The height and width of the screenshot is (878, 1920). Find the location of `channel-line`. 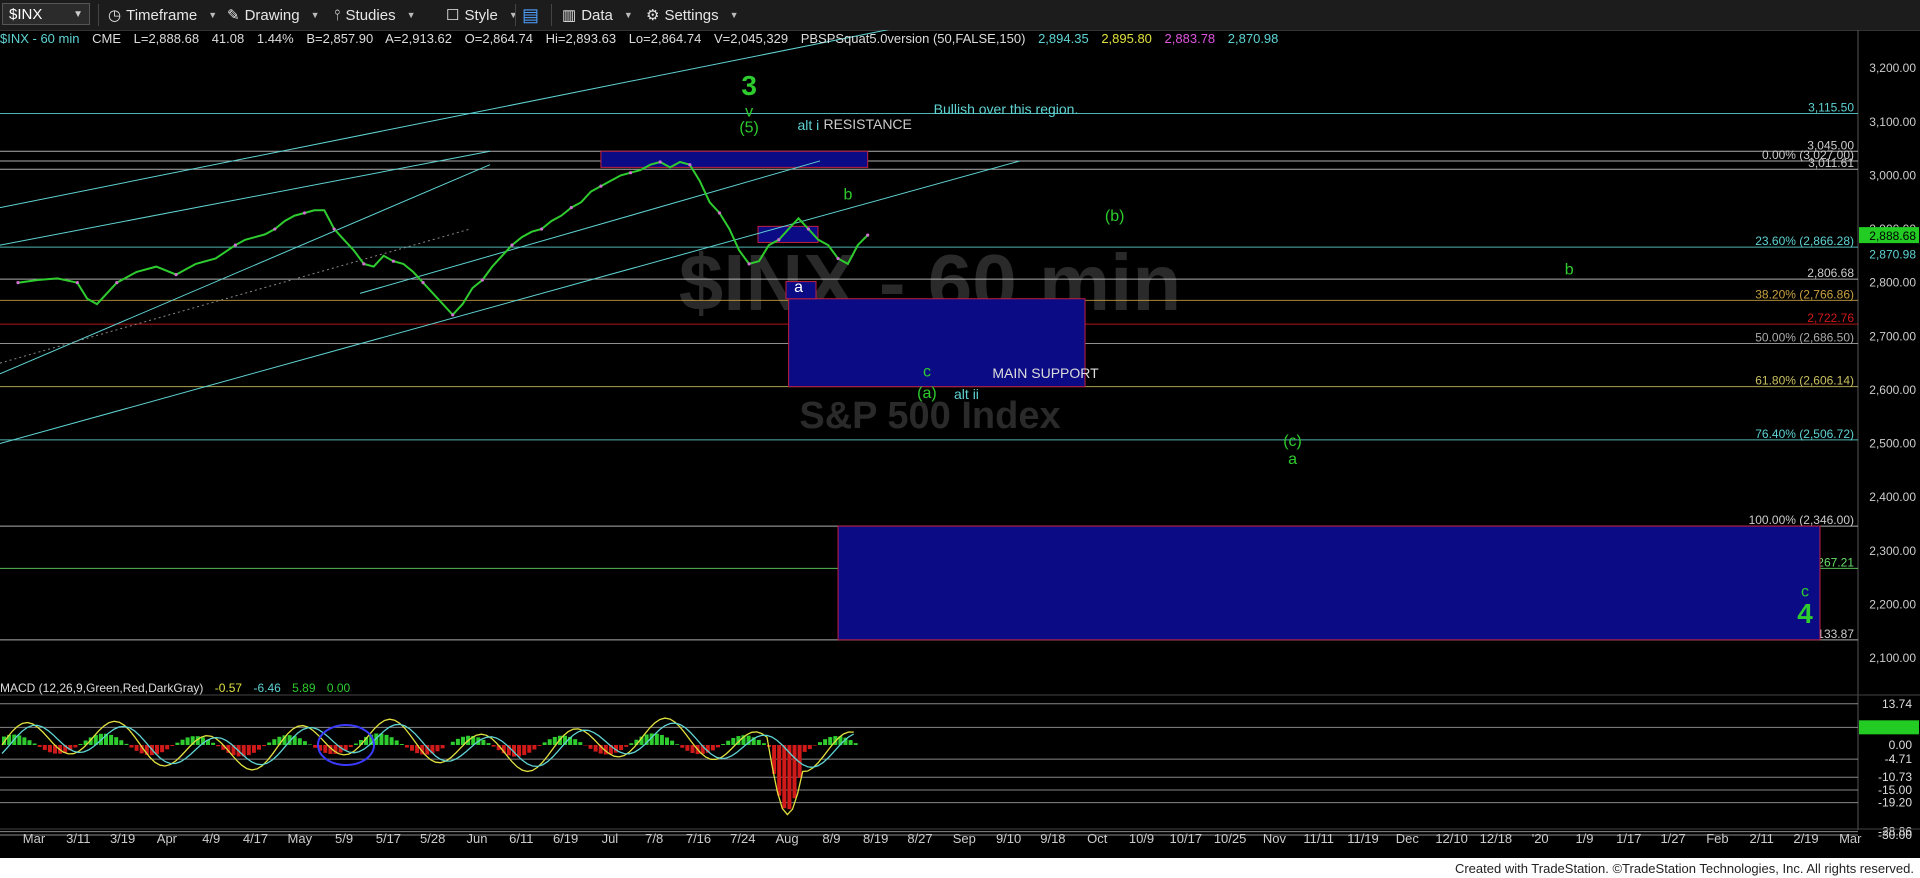

channel-line is located at coordinates (245, 198).